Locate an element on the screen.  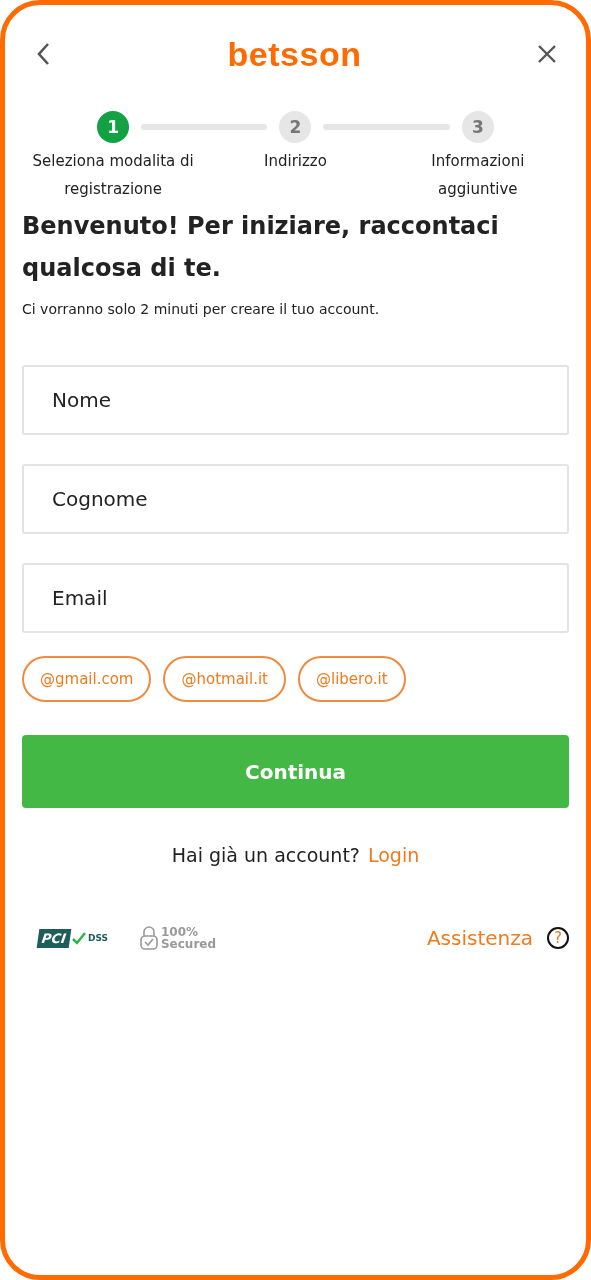
subtitle: Ci vorranno solo 2 minuti per creare il tuo account. is located at coordinates (201, 309).